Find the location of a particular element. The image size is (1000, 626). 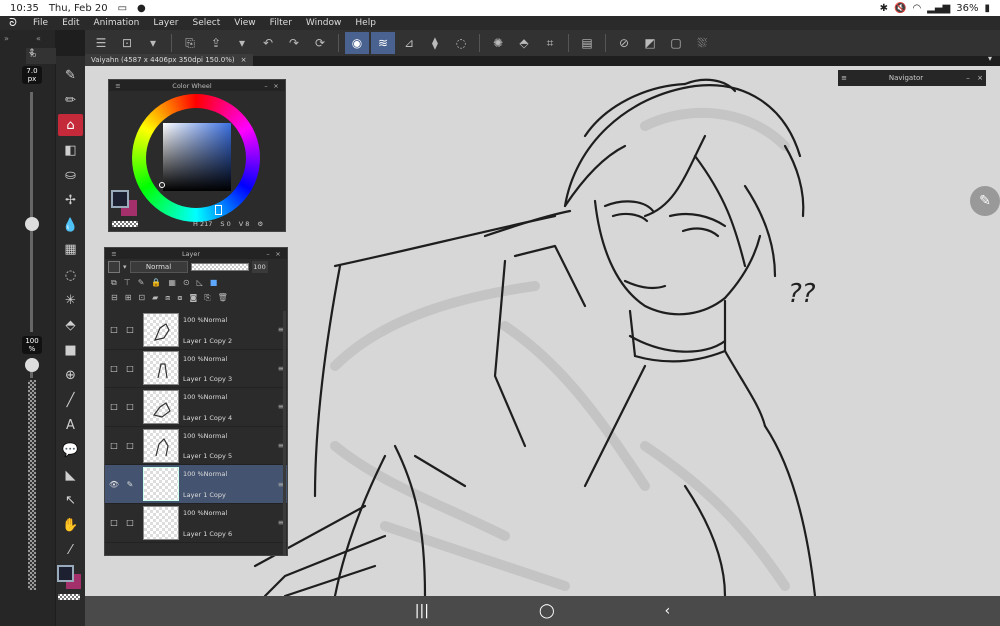

brush-size-display: 7.0 px is located at coordinates (32, 75).